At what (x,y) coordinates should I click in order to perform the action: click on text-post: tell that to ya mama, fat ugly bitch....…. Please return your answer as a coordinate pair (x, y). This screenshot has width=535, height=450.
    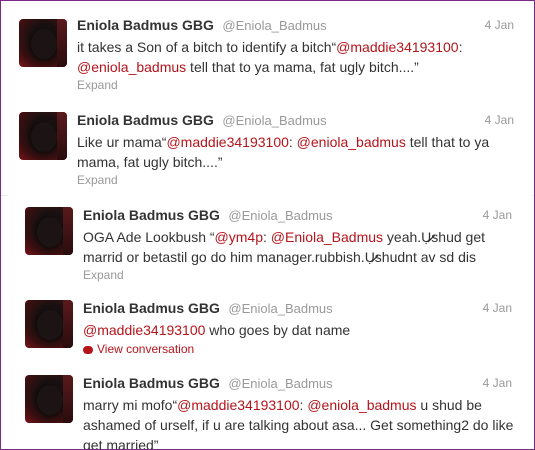
    Looking at the image, I should click on (302, 67).